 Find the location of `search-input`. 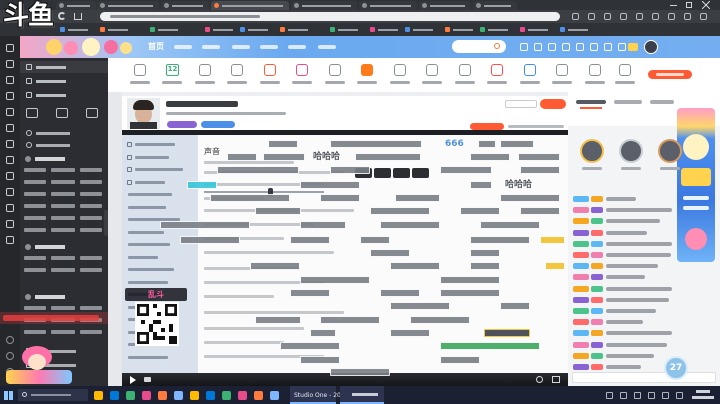

search-input is located at coordinates (479, 46).